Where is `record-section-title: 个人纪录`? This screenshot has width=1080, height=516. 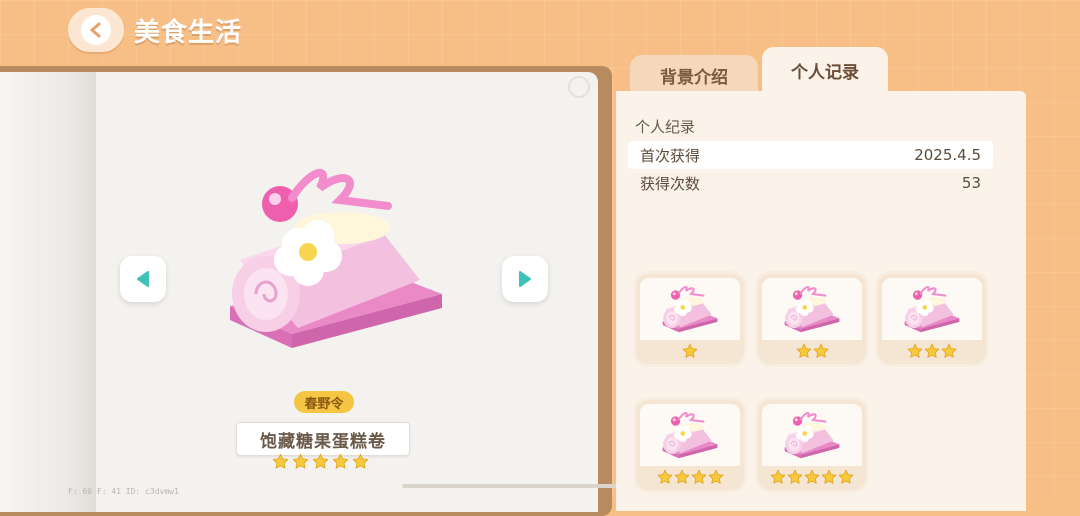
record-section-title: 个人纪录 is located at coordinates (665, 127).